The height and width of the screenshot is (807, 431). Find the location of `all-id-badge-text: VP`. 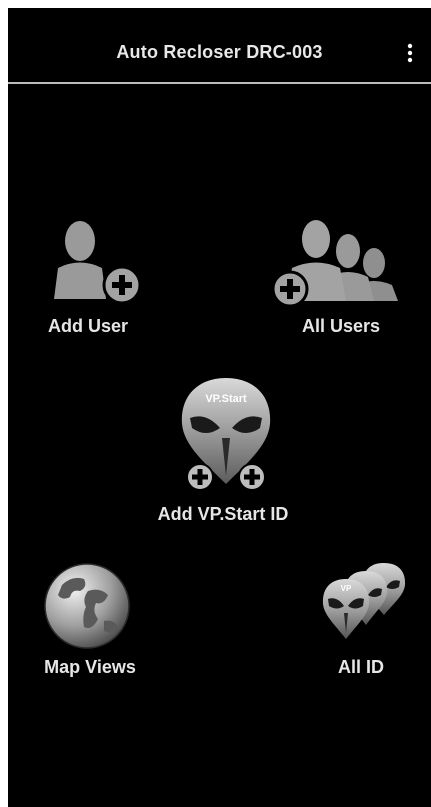

all-id-badge-text: VP is located at coordinates (346, 588).